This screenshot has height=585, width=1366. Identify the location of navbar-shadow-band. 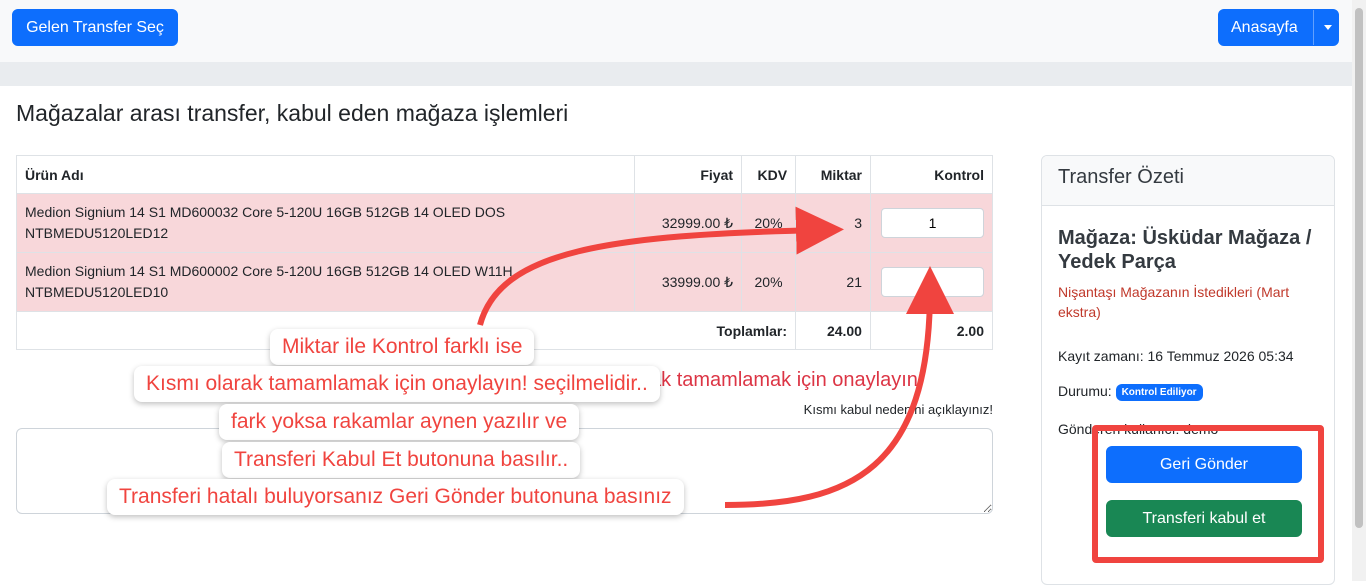
(676, 74).